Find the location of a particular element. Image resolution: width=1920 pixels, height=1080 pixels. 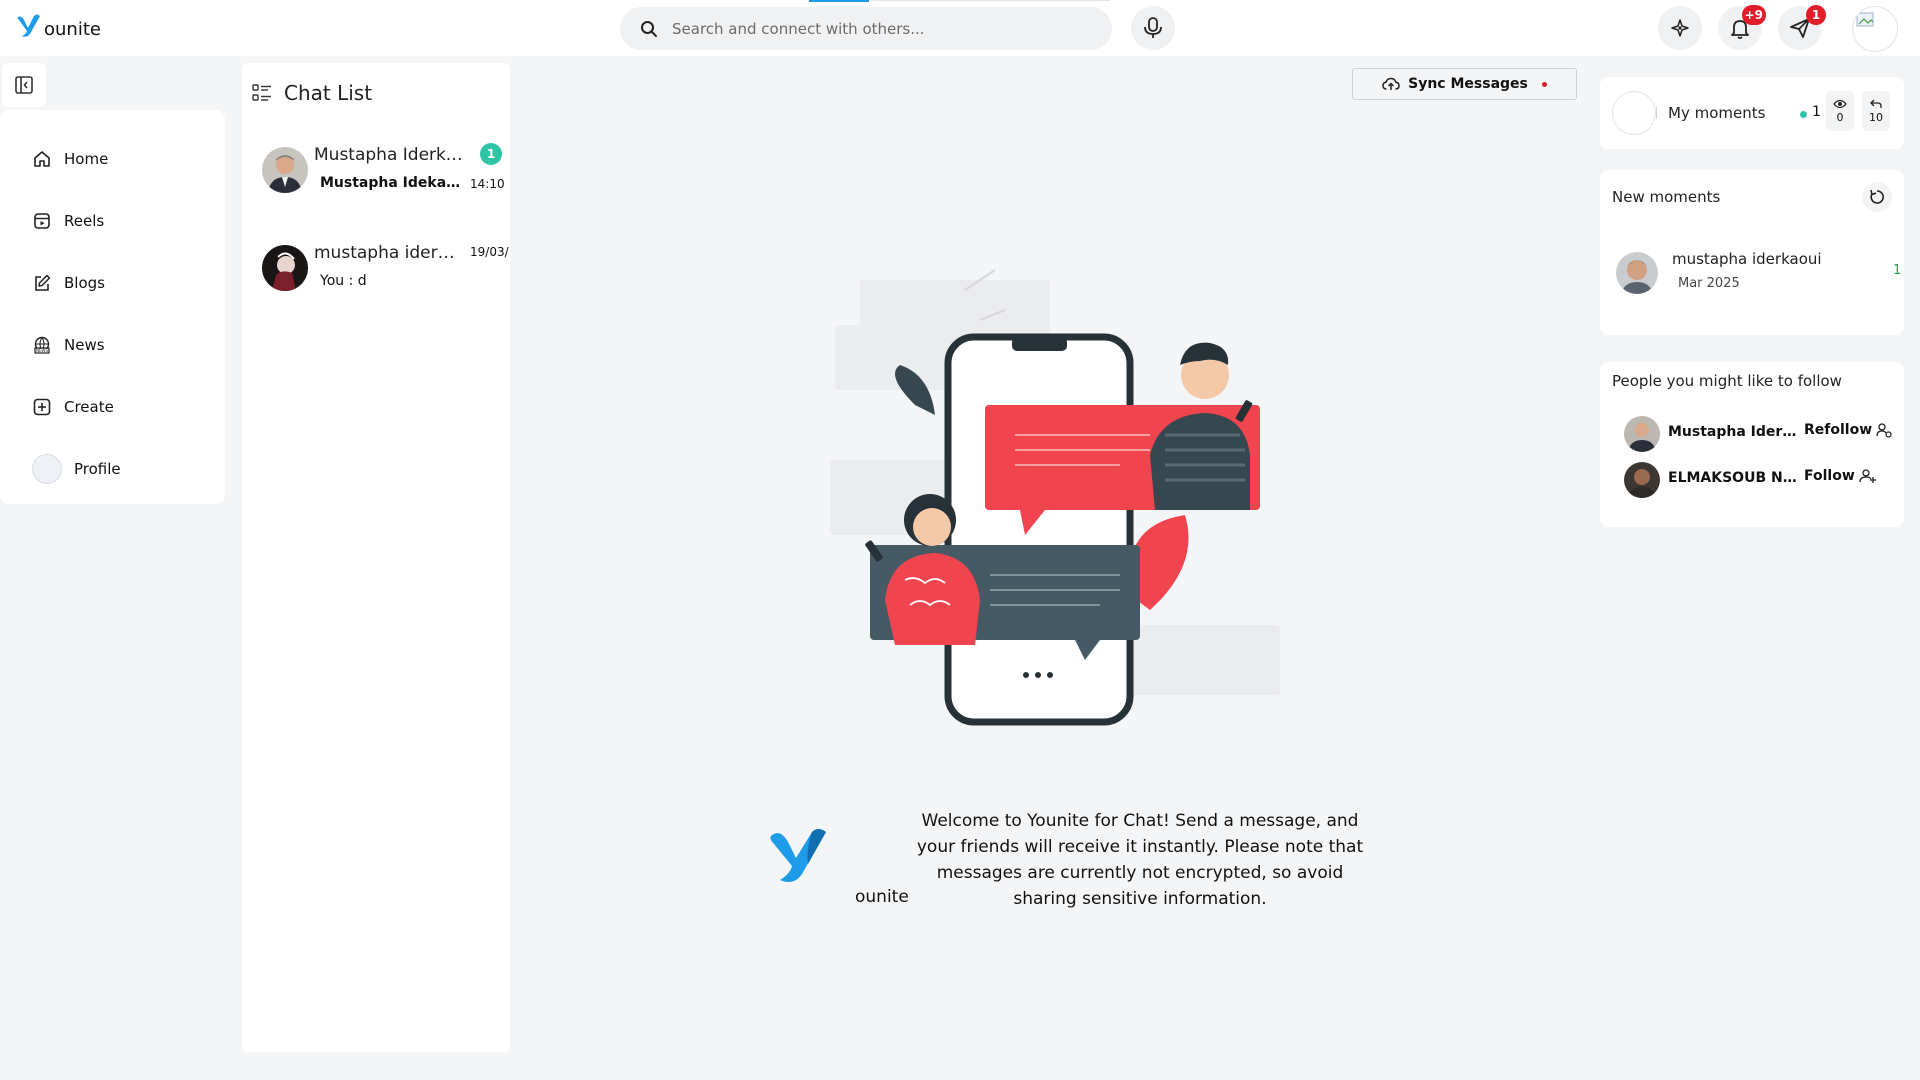

top-bar: ounite +9 1 is located at coordinates (960, 28).